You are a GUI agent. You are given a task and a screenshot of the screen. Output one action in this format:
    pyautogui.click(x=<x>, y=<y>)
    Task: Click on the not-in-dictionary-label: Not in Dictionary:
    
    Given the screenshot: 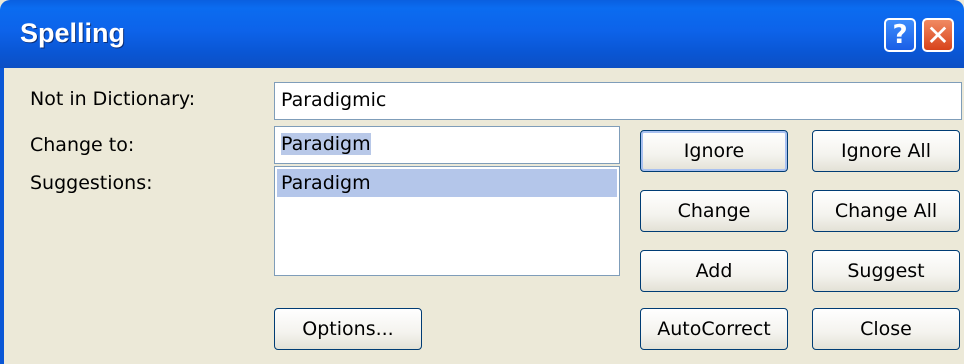 What is the action you would take?
    pyautogui.click(x=113, y=99)
    